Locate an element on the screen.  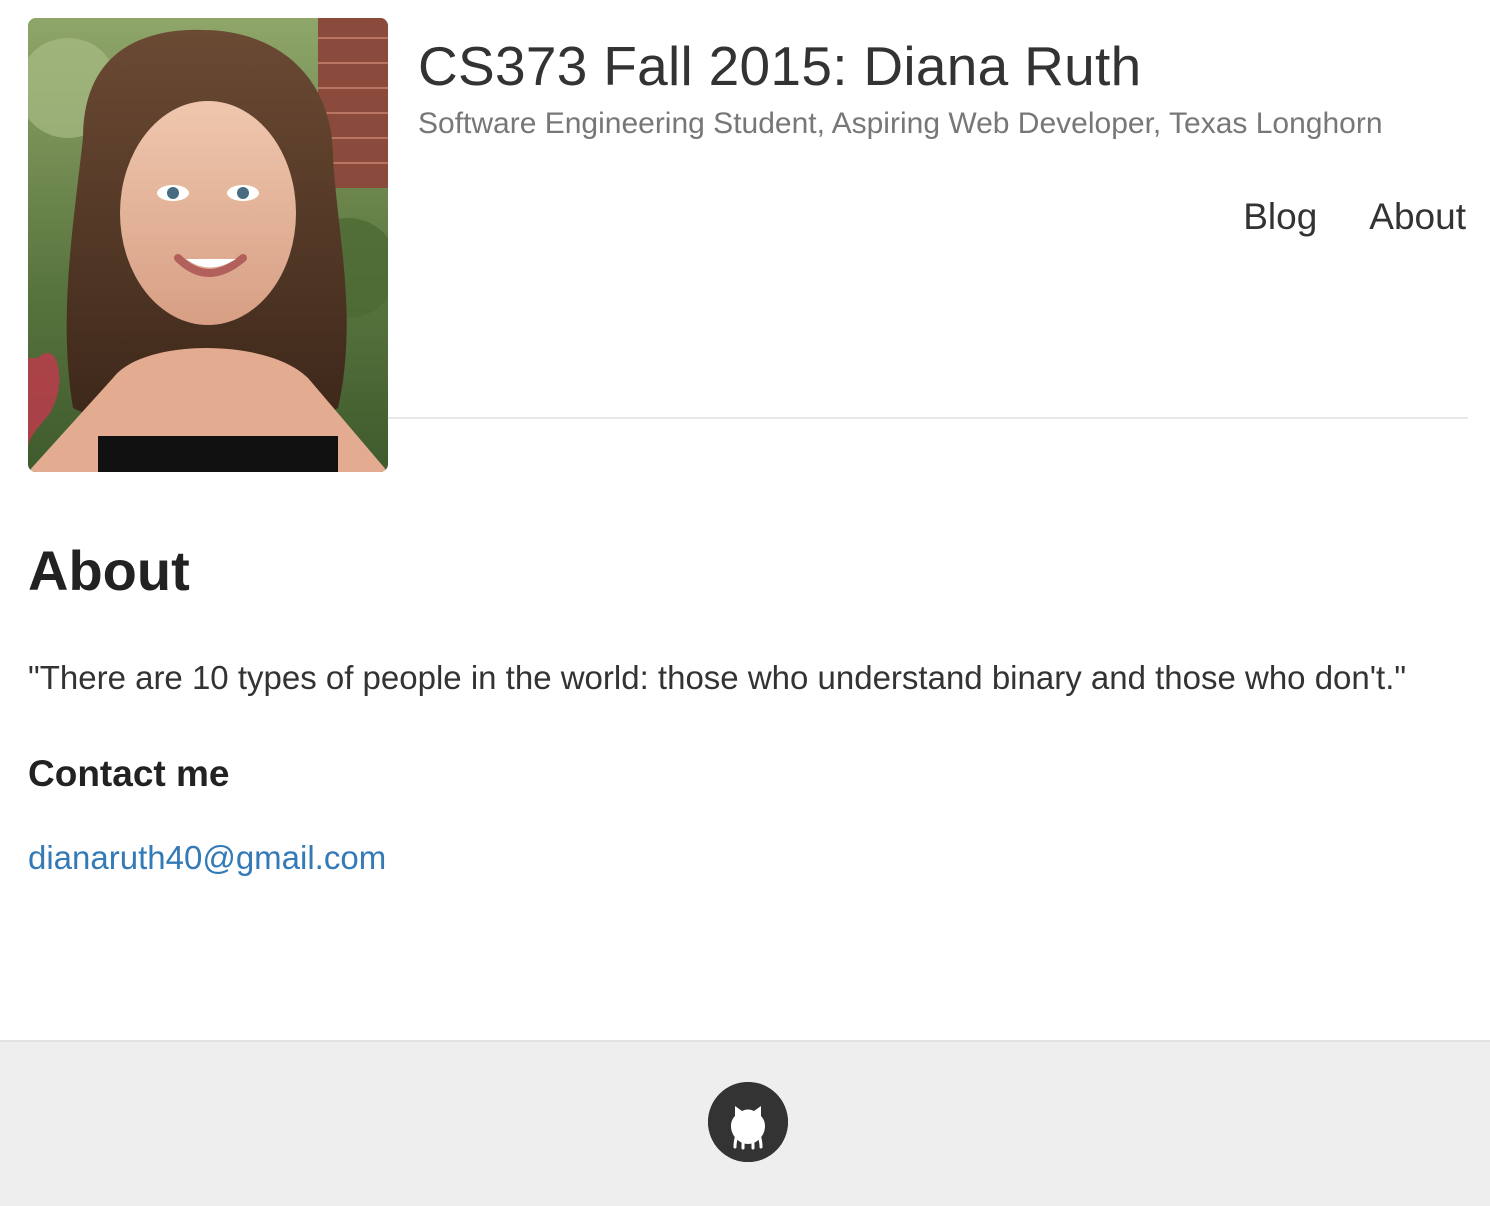
profile-photo is located at coordinates (208, 245).